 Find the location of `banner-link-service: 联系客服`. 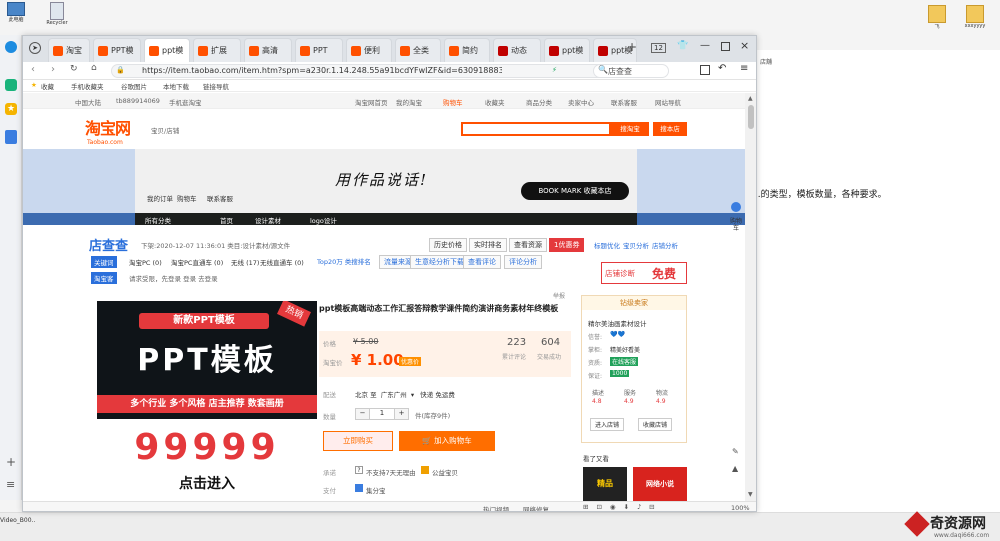

banner-link-service: 联系客服 is located at coordinates (220, 198).